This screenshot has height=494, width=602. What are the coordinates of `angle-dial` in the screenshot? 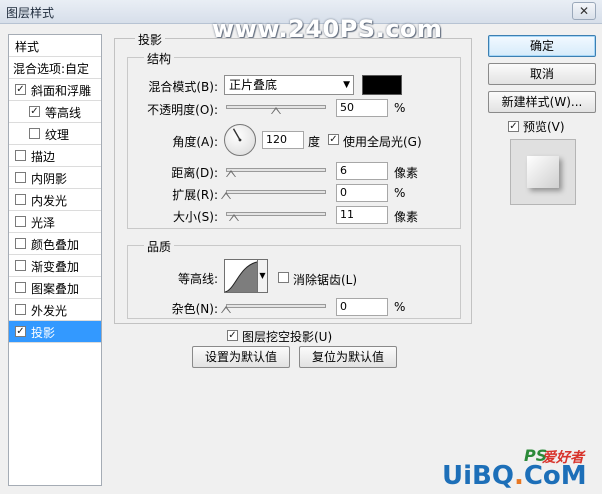 It's located at (240, 140).